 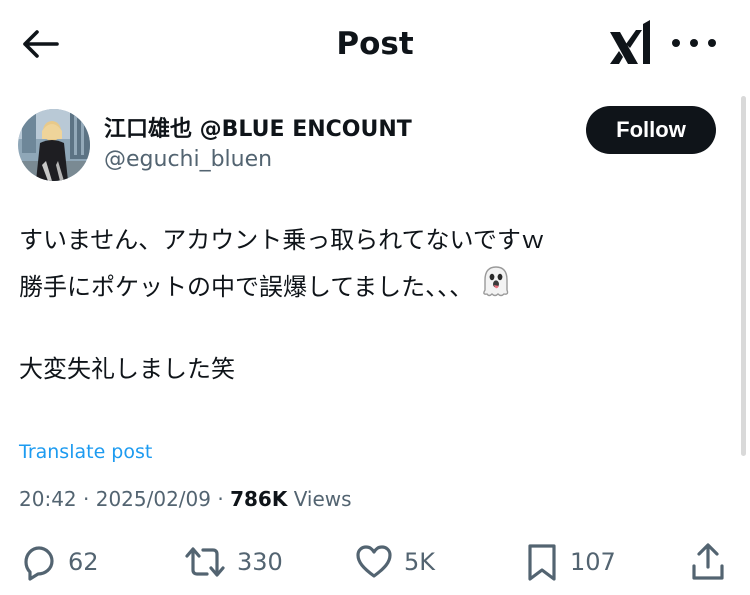 I want to click on header-bar: Post, so click(x=375, y=44).